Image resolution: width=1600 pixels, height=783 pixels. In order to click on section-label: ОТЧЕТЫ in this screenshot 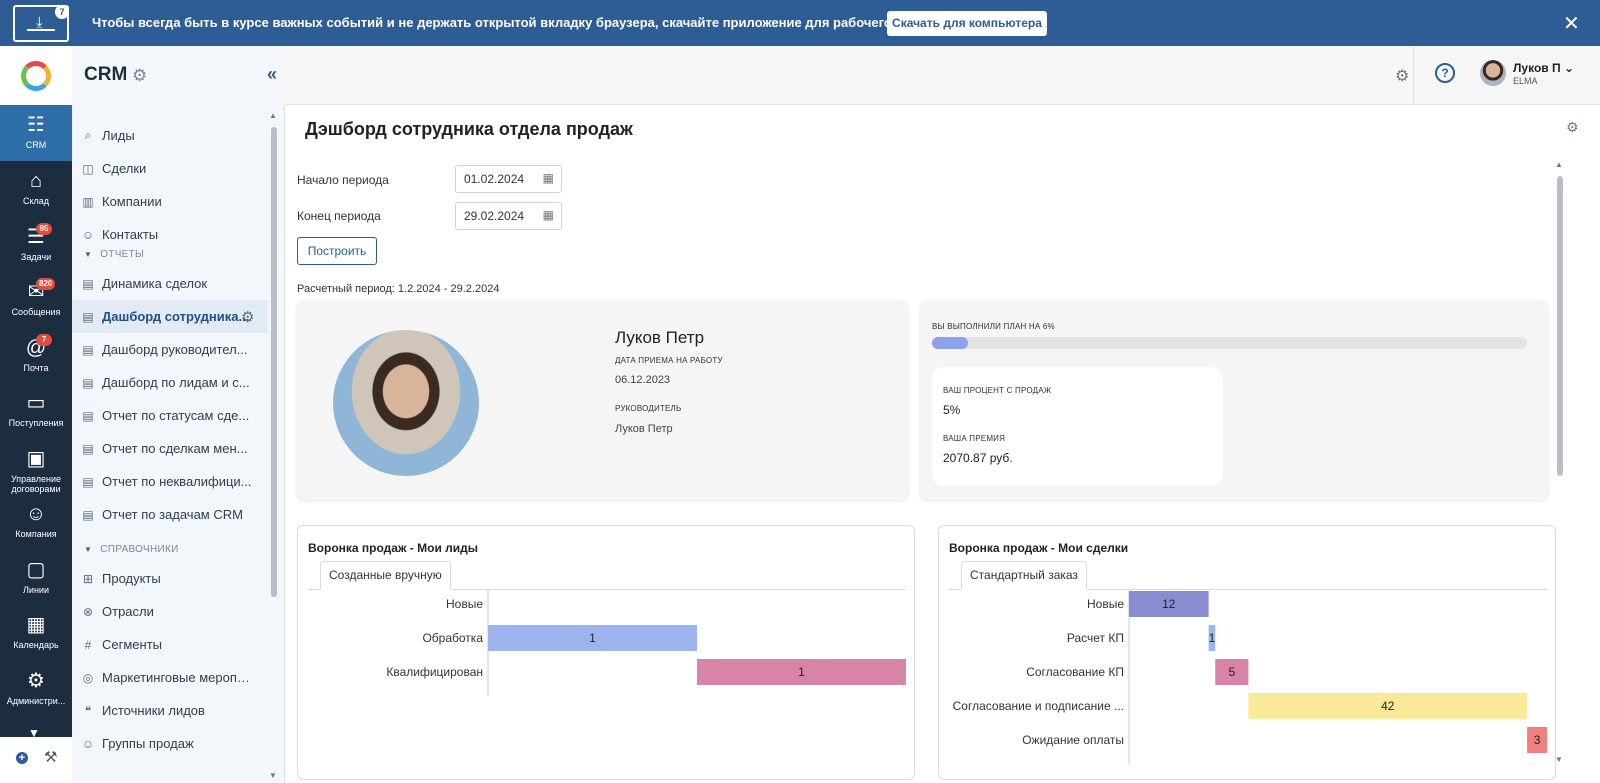, I will do `click(122, 254)`.